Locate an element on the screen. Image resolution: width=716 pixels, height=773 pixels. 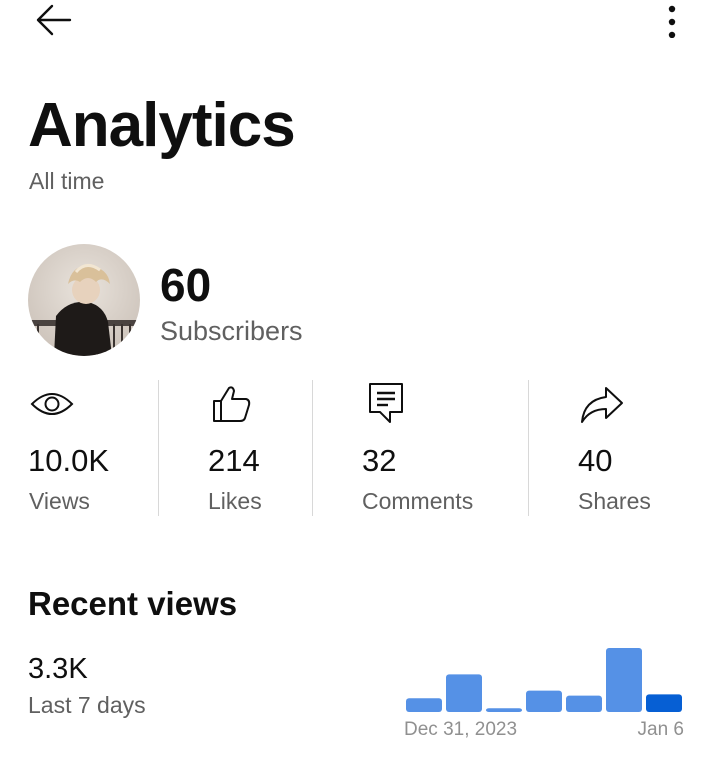
subscriber-count: 60 is located at coordinates (186, 285).